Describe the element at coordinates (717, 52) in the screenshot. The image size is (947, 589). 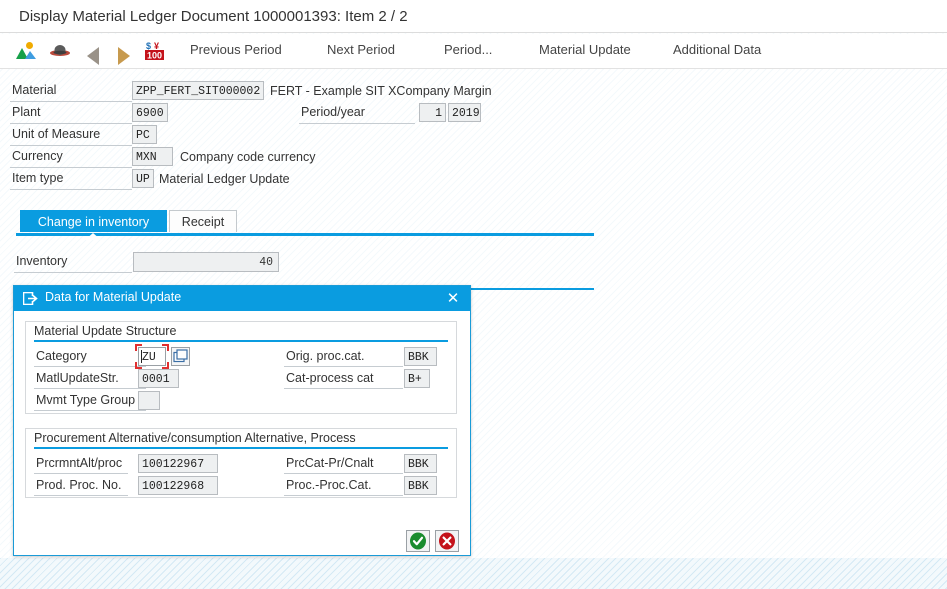
I see `additional-data-button: Additional Data` at that location.